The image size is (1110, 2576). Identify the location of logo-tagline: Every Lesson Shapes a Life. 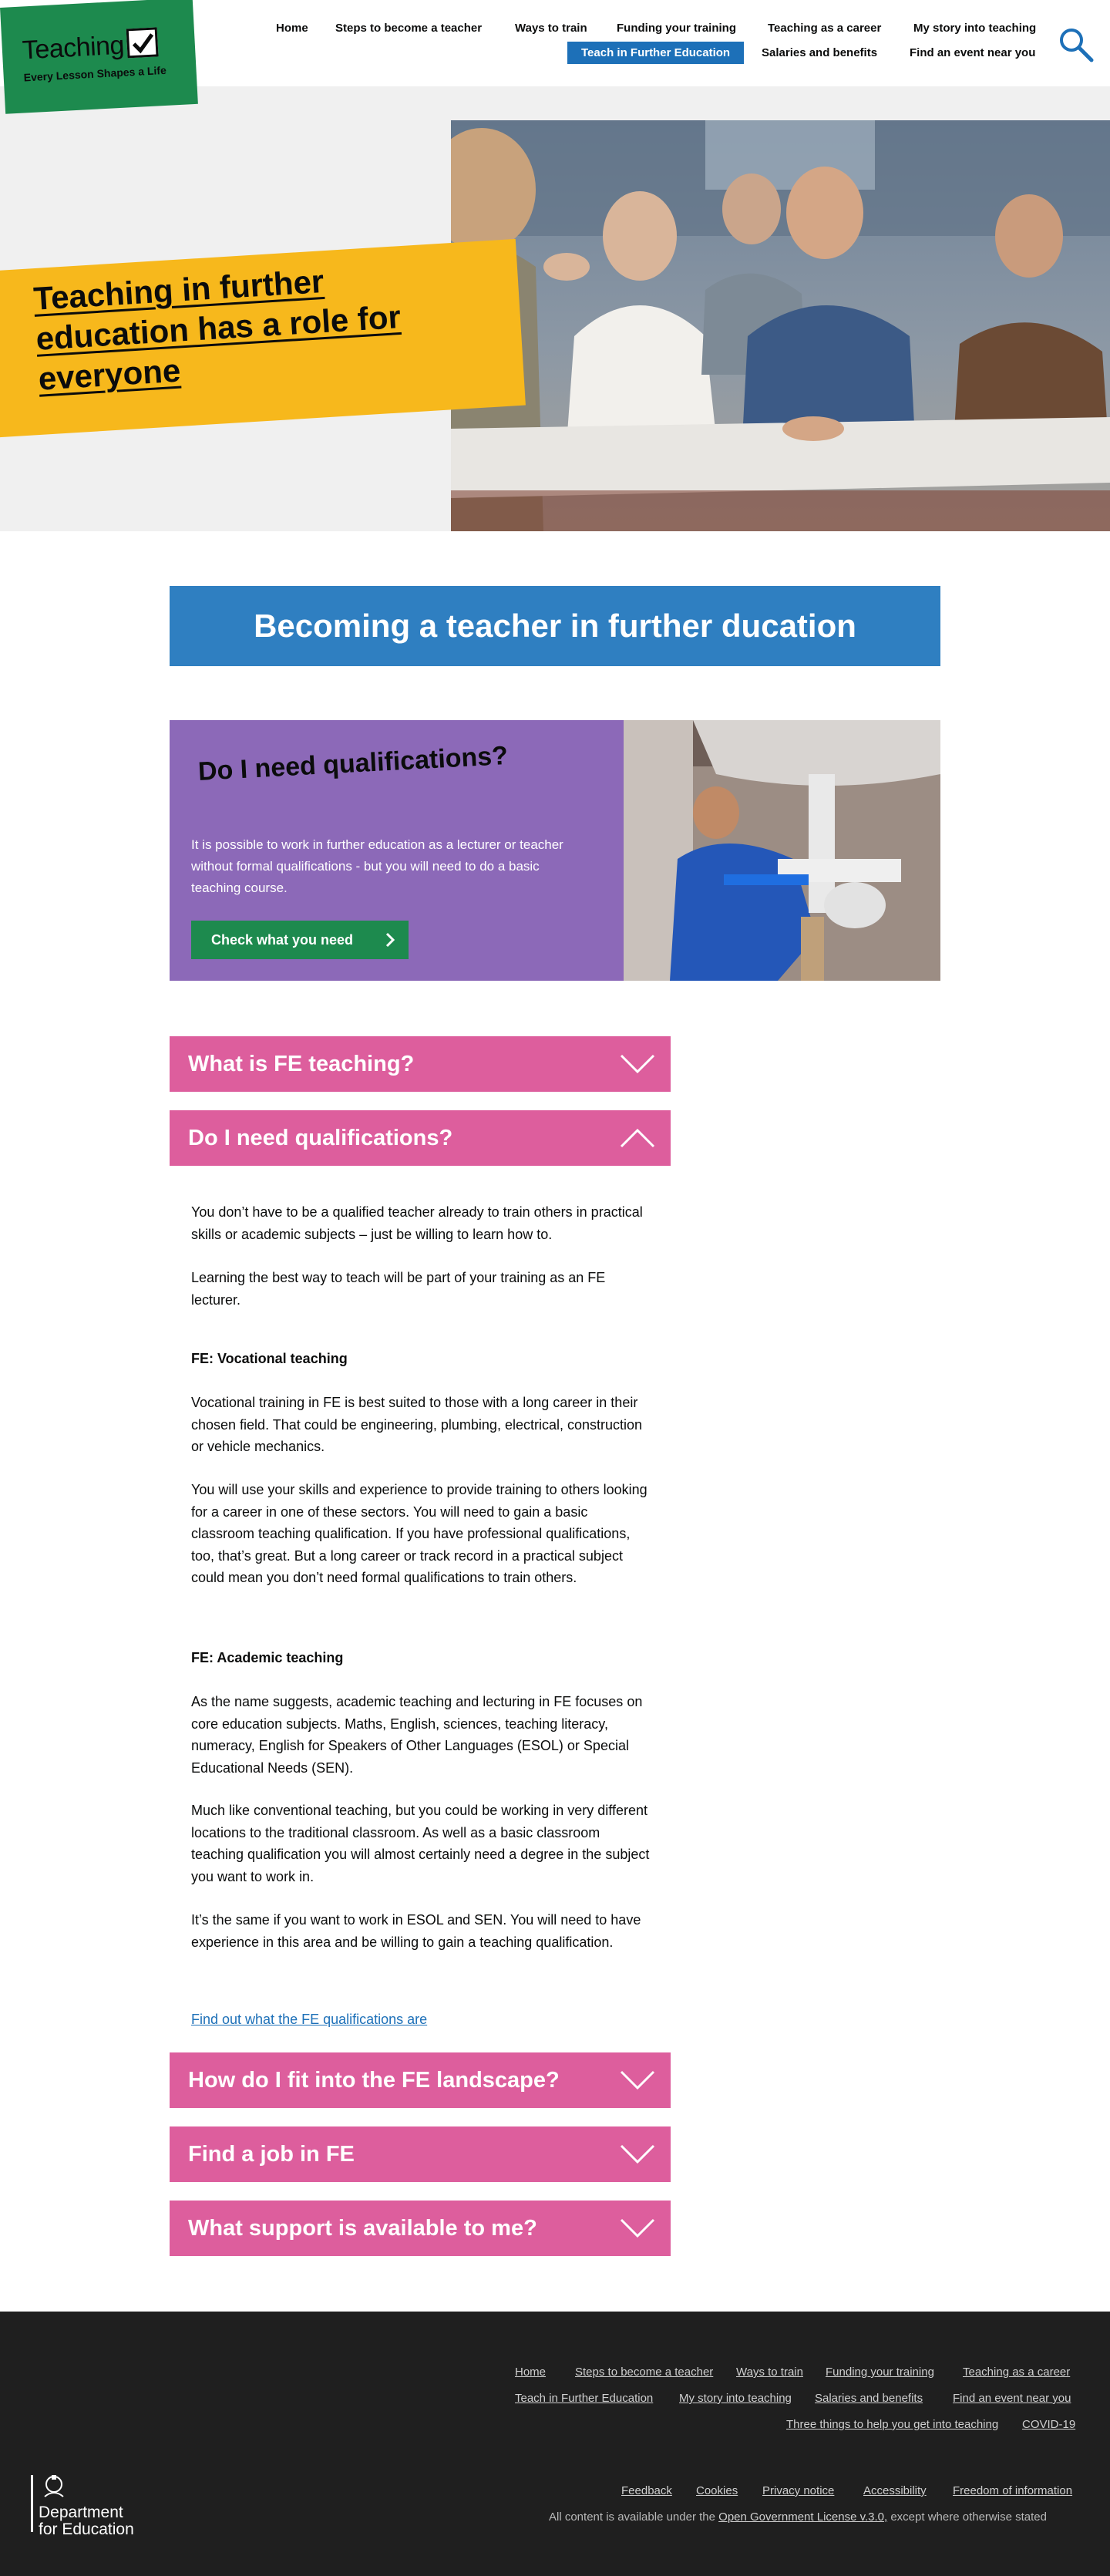
(95, 74).